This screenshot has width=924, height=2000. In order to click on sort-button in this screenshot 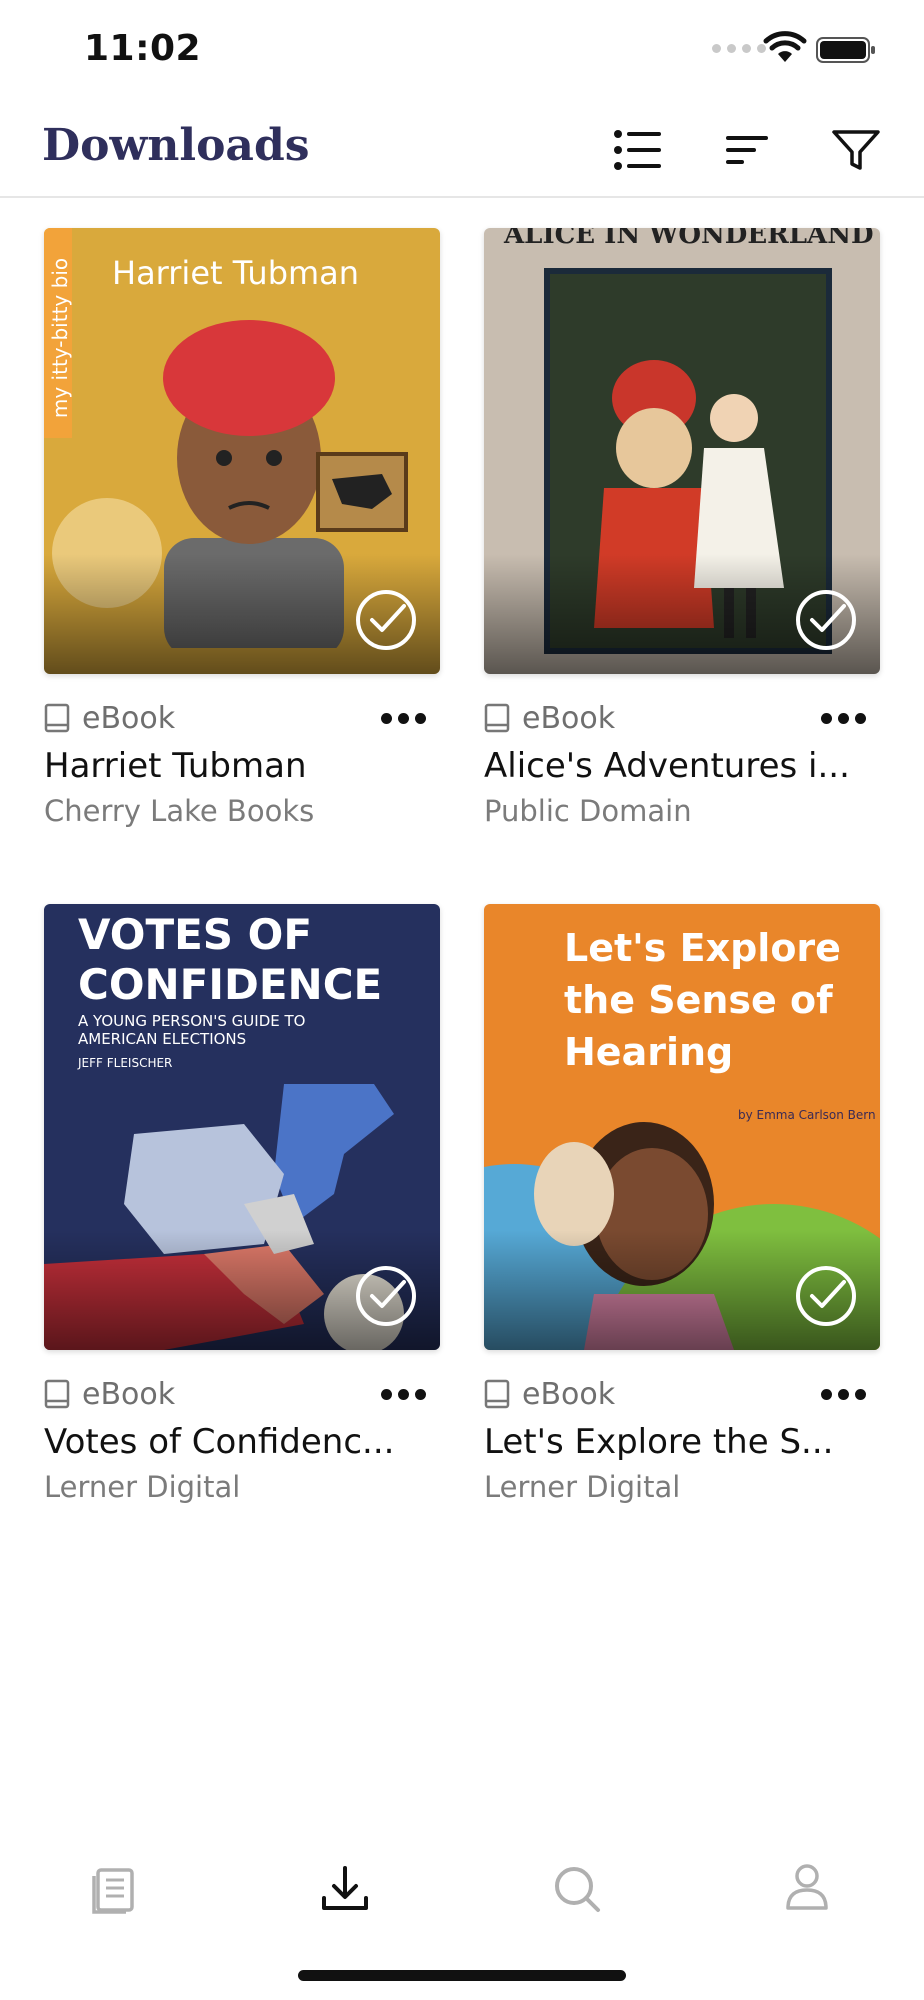, I will do `click(748, 150)`.